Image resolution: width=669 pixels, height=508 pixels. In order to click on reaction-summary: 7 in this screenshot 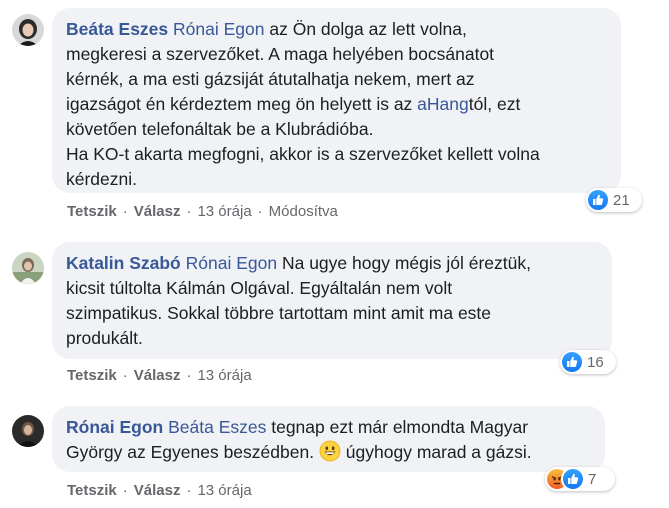, I will do `click(580, 479)`.